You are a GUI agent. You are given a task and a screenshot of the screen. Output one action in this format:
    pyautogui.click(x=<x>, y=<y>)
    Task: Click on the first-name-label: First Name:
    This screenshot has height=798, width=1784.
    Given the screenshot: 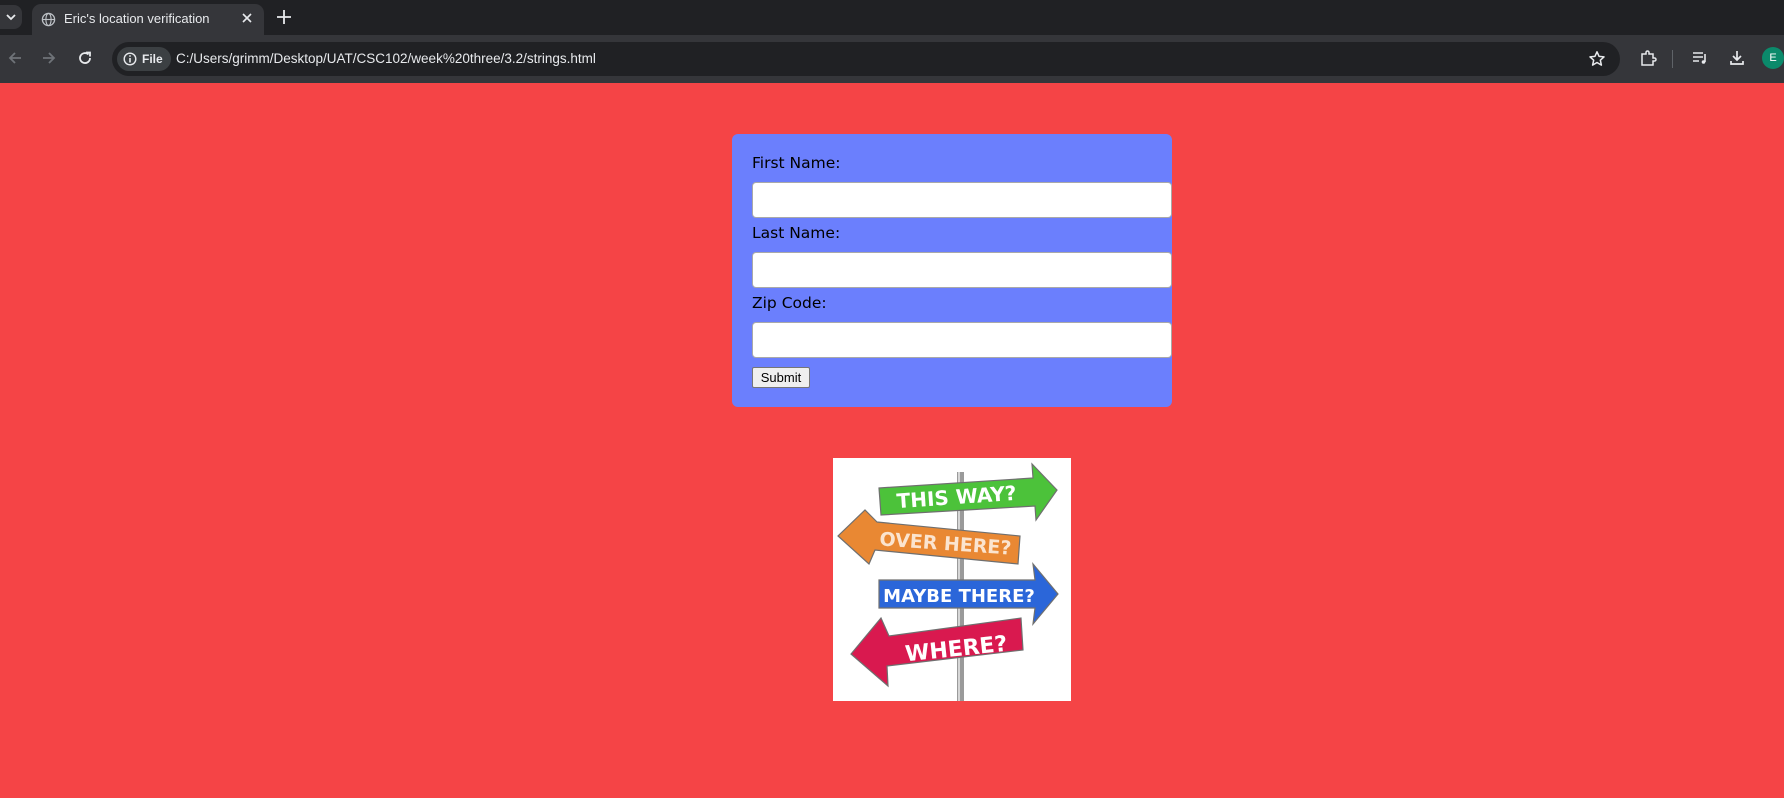 What is the action you would take?
    pyautogui.click(x=796, y=163)
    